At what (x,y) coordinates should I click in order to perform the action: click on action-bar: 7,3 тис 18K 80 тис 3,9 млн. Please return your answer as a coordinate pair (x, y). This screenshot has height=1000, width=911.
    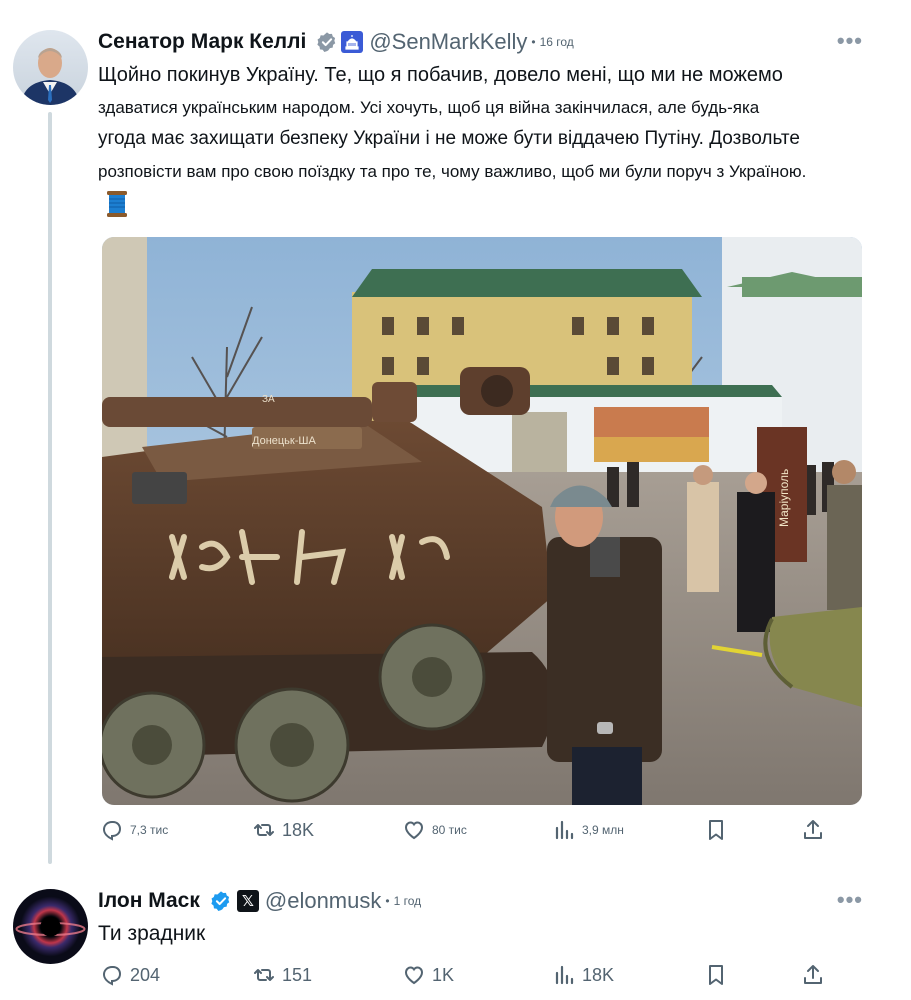
    Looking at the image, I should click on (465, 833).